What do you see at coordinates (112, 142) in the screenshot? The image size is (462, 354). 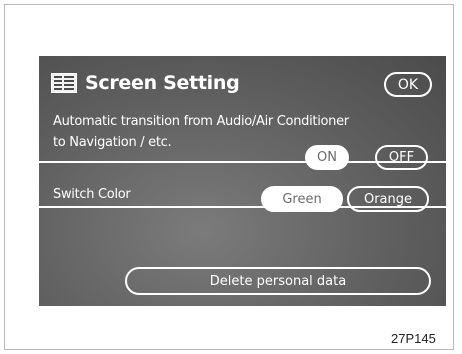 I see `description-line-2: to Navigation / etc.` at bounding box center [112, 142].